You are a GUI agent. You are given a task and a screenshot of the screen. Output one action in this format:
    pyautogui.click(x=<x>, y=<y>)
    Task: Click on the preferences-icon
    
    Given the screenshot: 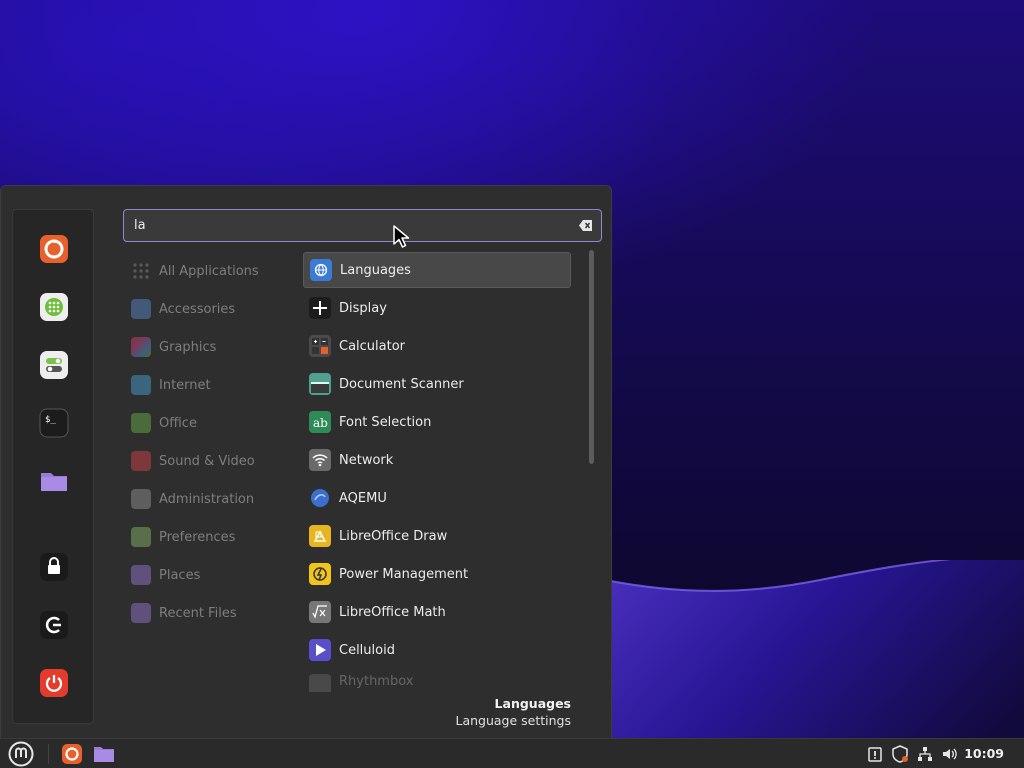 What is the action you would take?
    pyautogui.click(x=141, y=537)
    